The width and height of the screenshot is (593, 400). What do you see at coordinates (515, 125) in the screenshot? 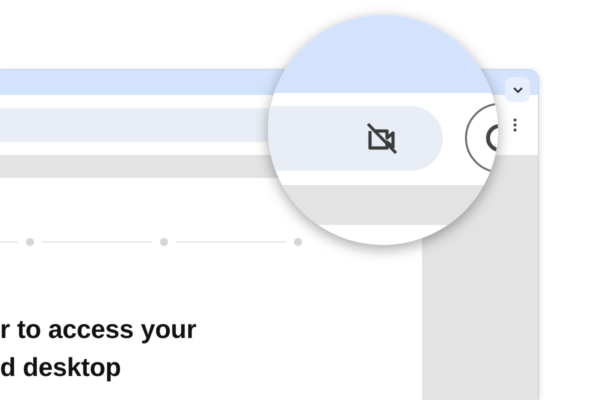
I see `menu-icon` at bounding box center [515, 125].